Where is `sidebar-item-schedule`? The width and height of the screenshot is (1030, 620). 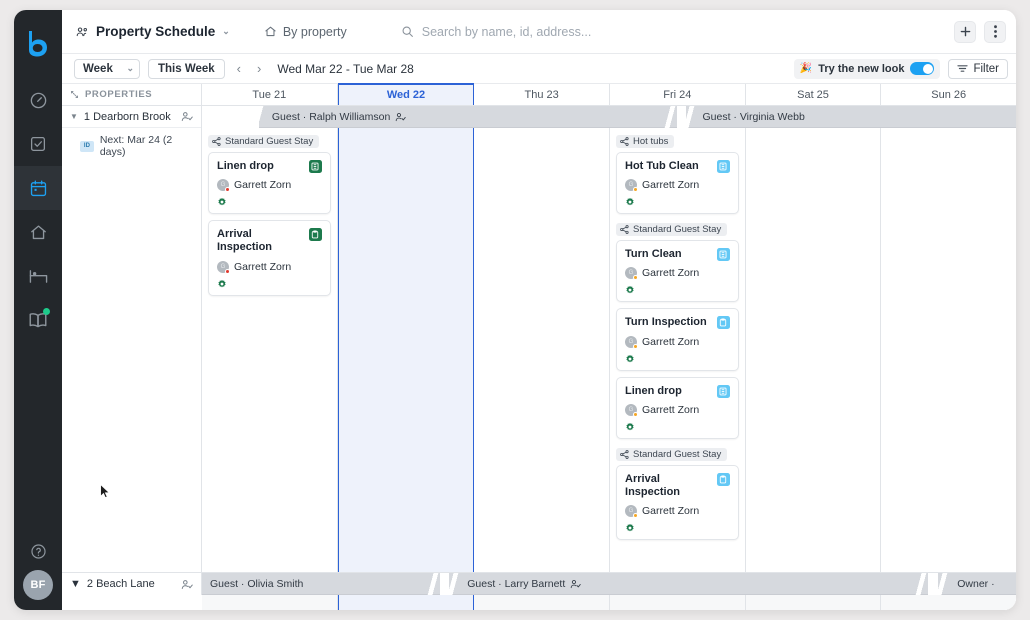 sidebar-item-schedule is located at coordinates (38, 188).